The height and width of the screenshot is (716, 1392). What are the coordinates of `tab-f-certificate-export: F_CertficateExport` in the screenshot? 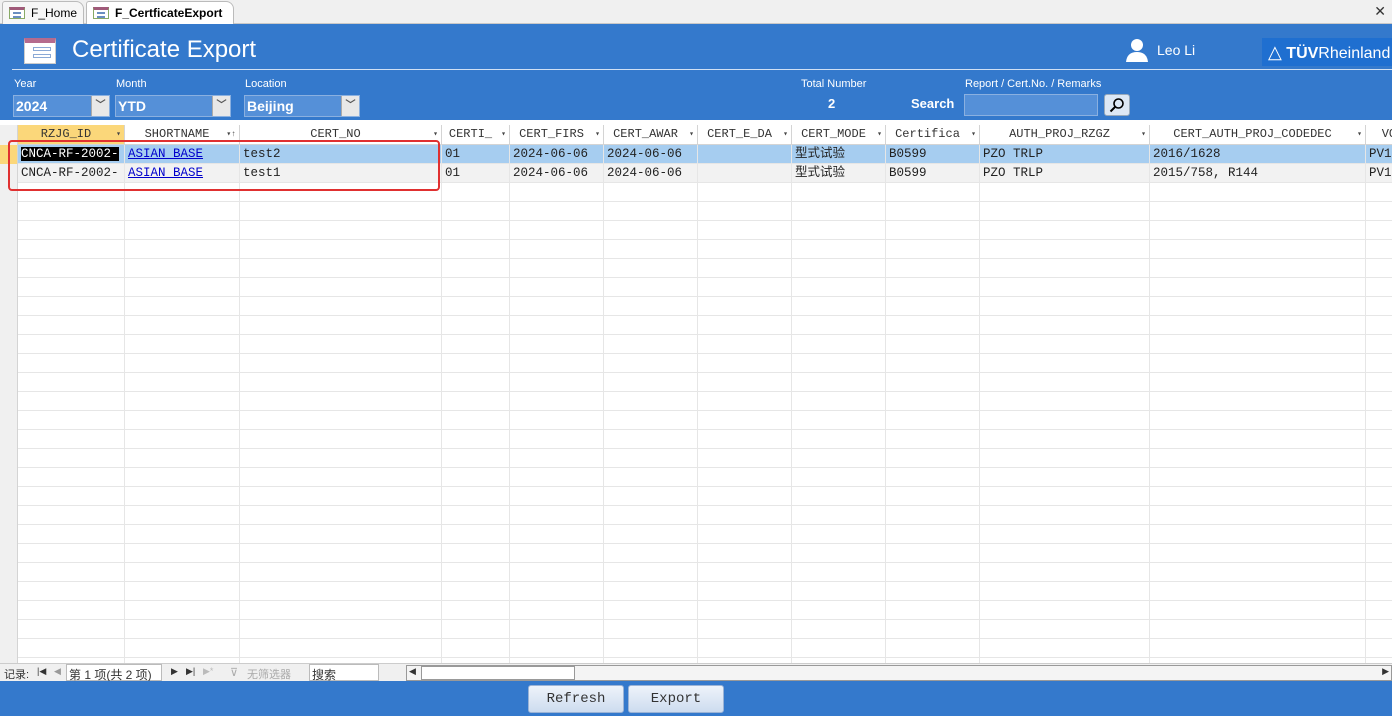 It's located at (160, 12).